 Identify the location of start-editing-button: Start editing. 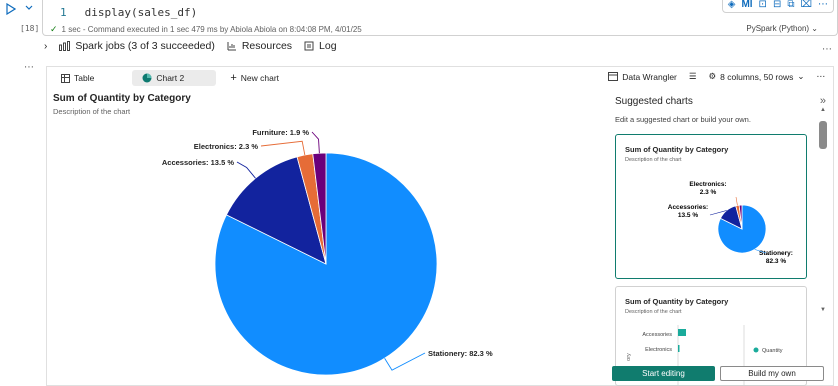
(663, 373).